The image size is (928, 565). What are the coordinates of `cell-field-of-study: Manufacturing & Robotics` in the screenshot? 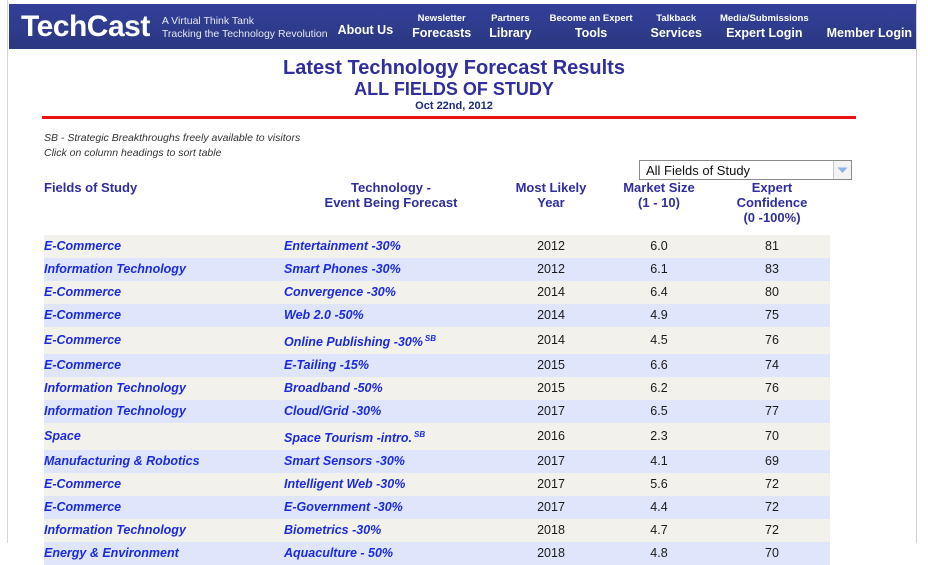 It's located at (164, 461).